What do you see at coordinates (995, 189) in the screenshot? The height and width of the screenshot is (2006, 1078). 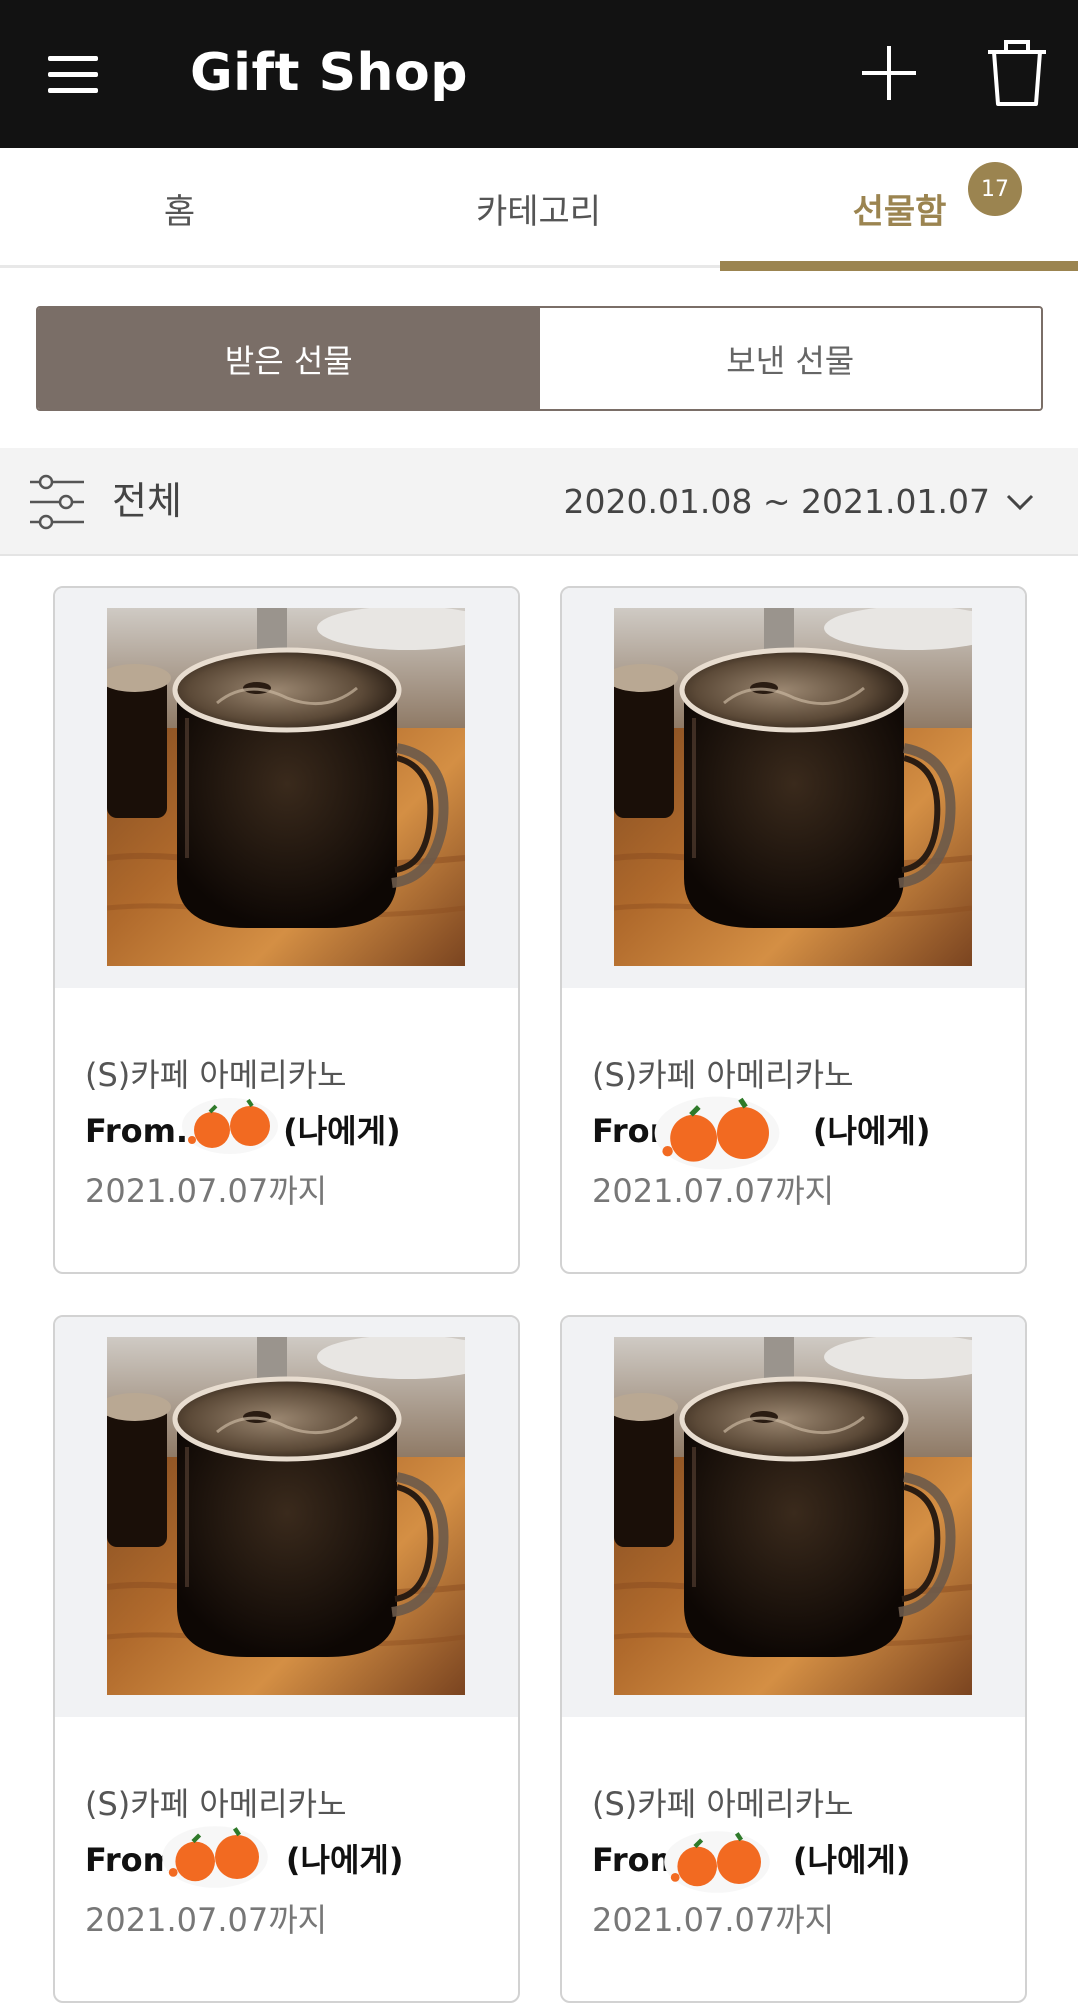 I see `gift-count-badge: 17` at bounding box center [995, 189].